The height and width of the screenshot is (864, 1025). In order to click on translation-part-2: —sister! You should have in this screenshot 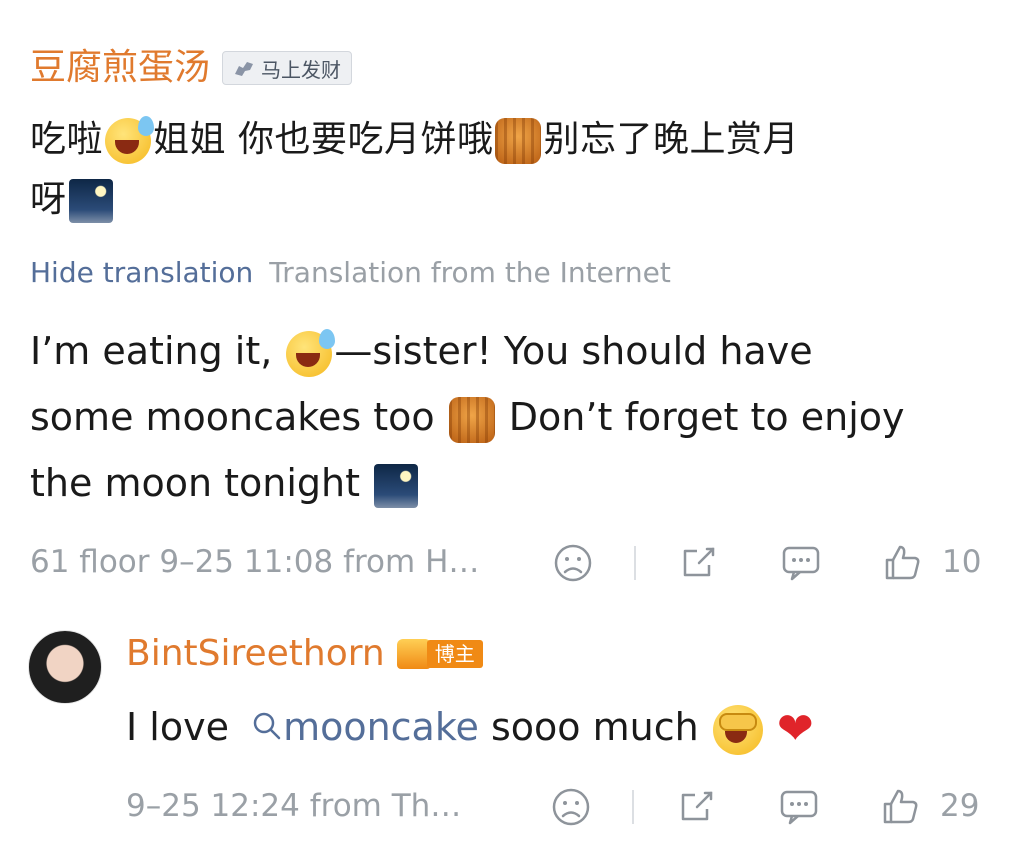, I will do `click(573, 351)`.